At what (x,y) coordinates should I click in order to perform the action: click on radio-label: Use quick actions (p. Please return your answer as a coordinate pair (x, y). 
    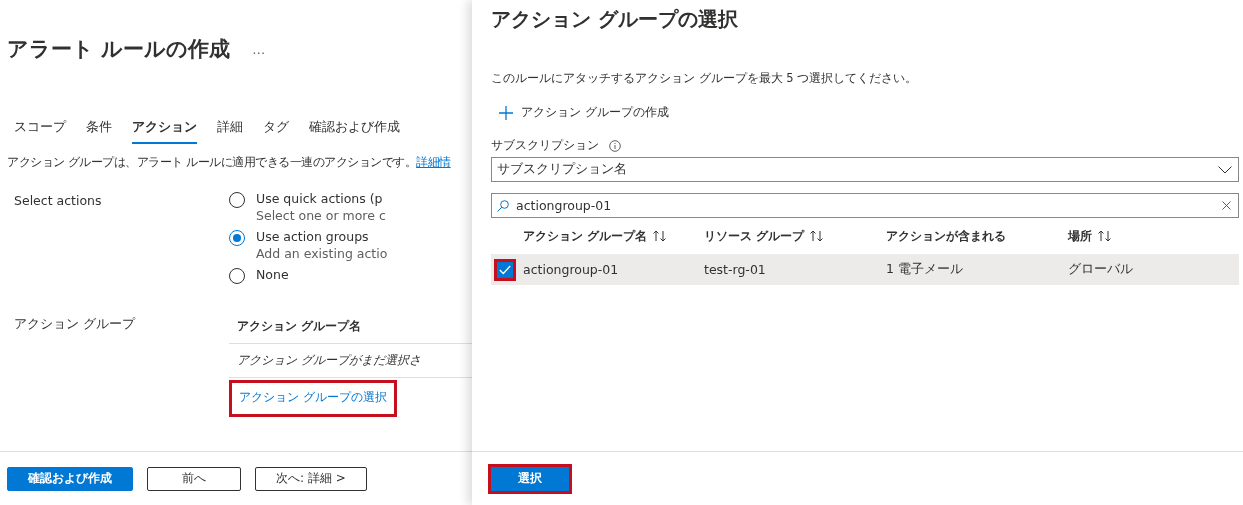
    Looking at the image, I should click on (320, 199).